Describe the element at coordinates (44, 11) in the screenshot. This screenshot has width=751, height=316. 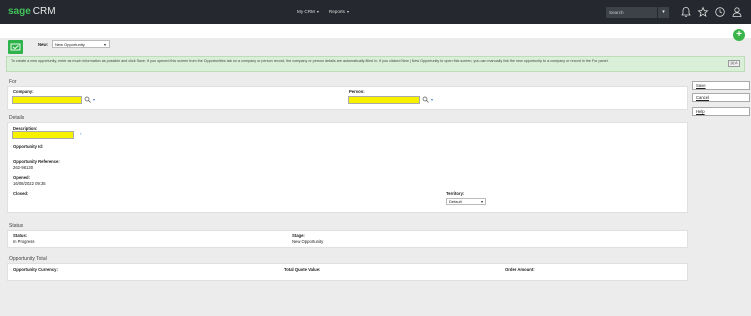
I see `logo-product: CRM` at that location.